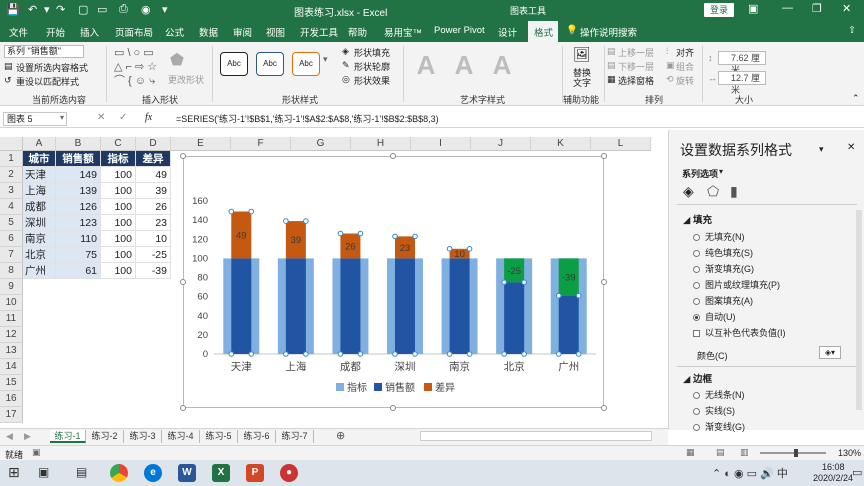 Image resolution: width=864 pixels, height=486 pixels. What do you see at coordinates (255, 473) in the screenshot?
I see `powerpoint-icon: P` at bounding box center [255, 473].